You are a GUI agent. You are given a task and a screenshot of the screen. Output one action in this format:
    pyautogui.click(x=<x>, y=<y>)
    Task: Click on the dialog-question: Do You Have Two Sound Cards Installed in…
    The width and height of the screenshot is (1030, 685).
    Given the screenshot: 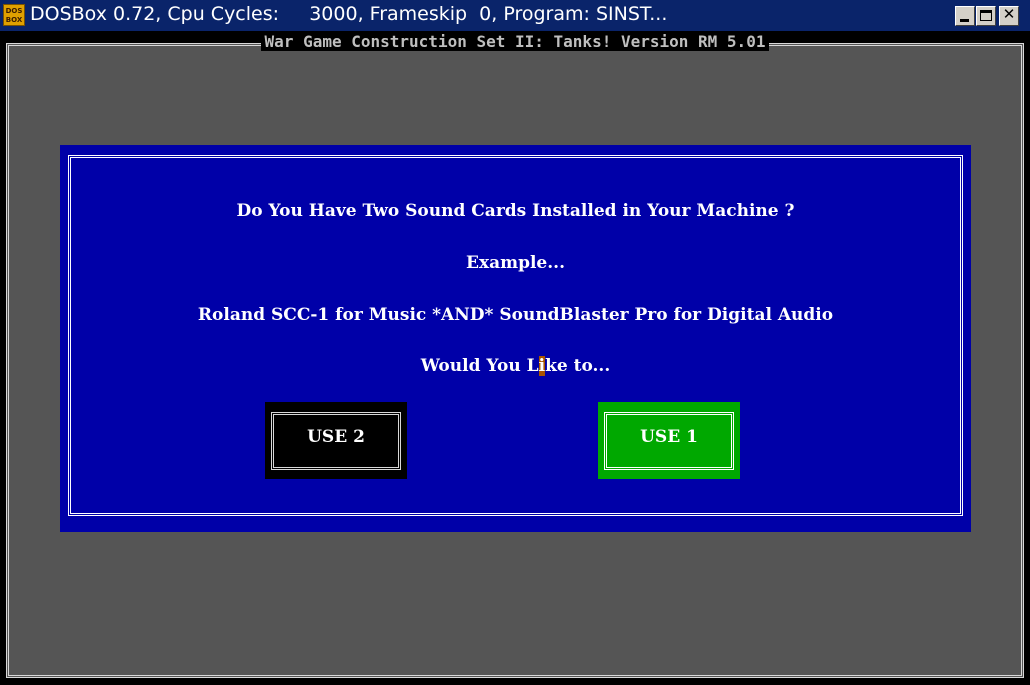 What is the action you would take?
    pyautogui.click(x=515, y=211)
    